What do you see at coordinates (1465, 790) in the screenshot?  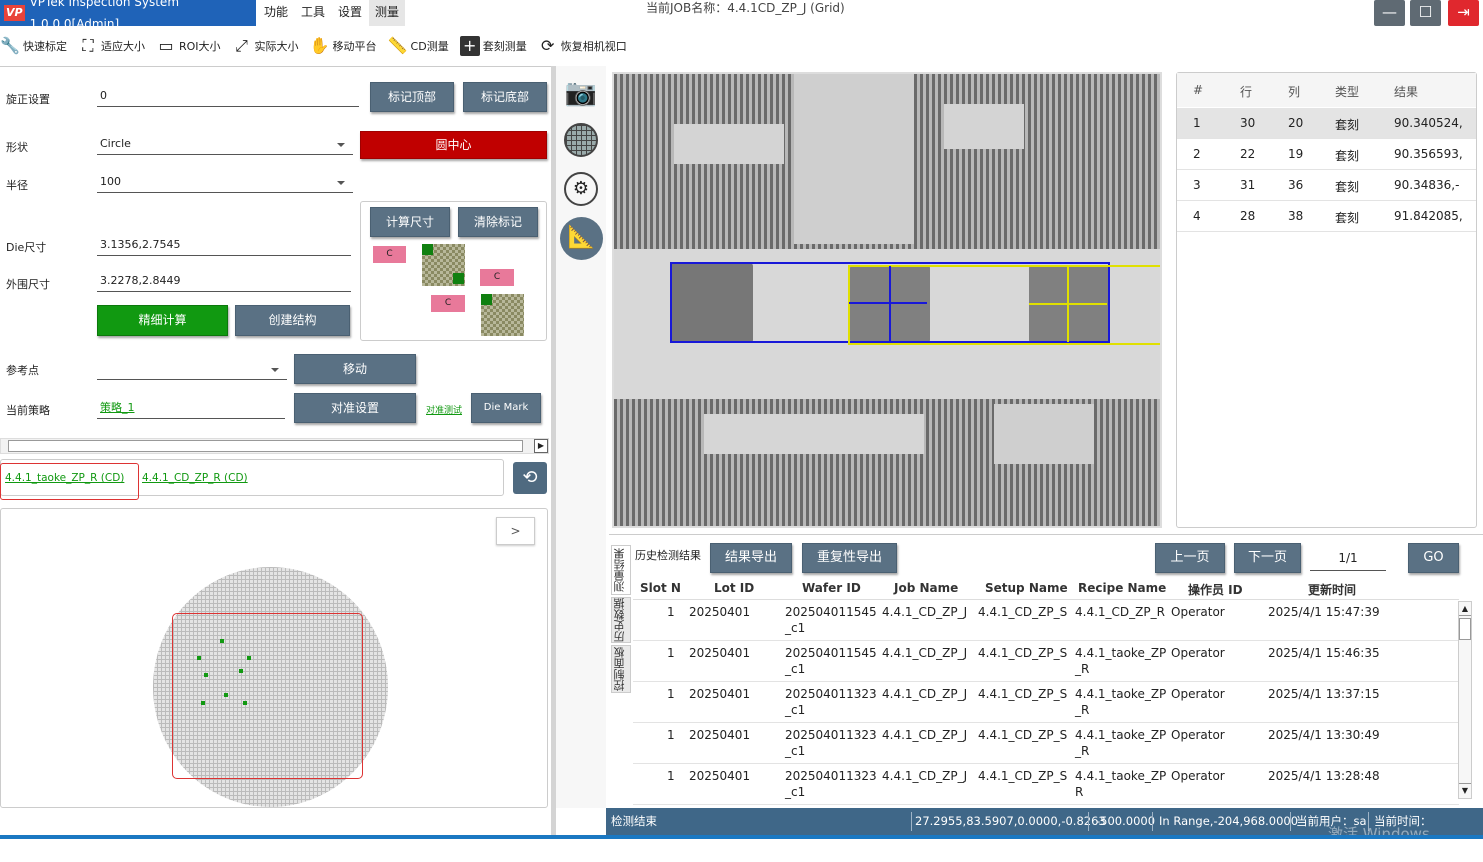 I see `arrow-down-icon: ▼` at bounding box center [1465, 790].